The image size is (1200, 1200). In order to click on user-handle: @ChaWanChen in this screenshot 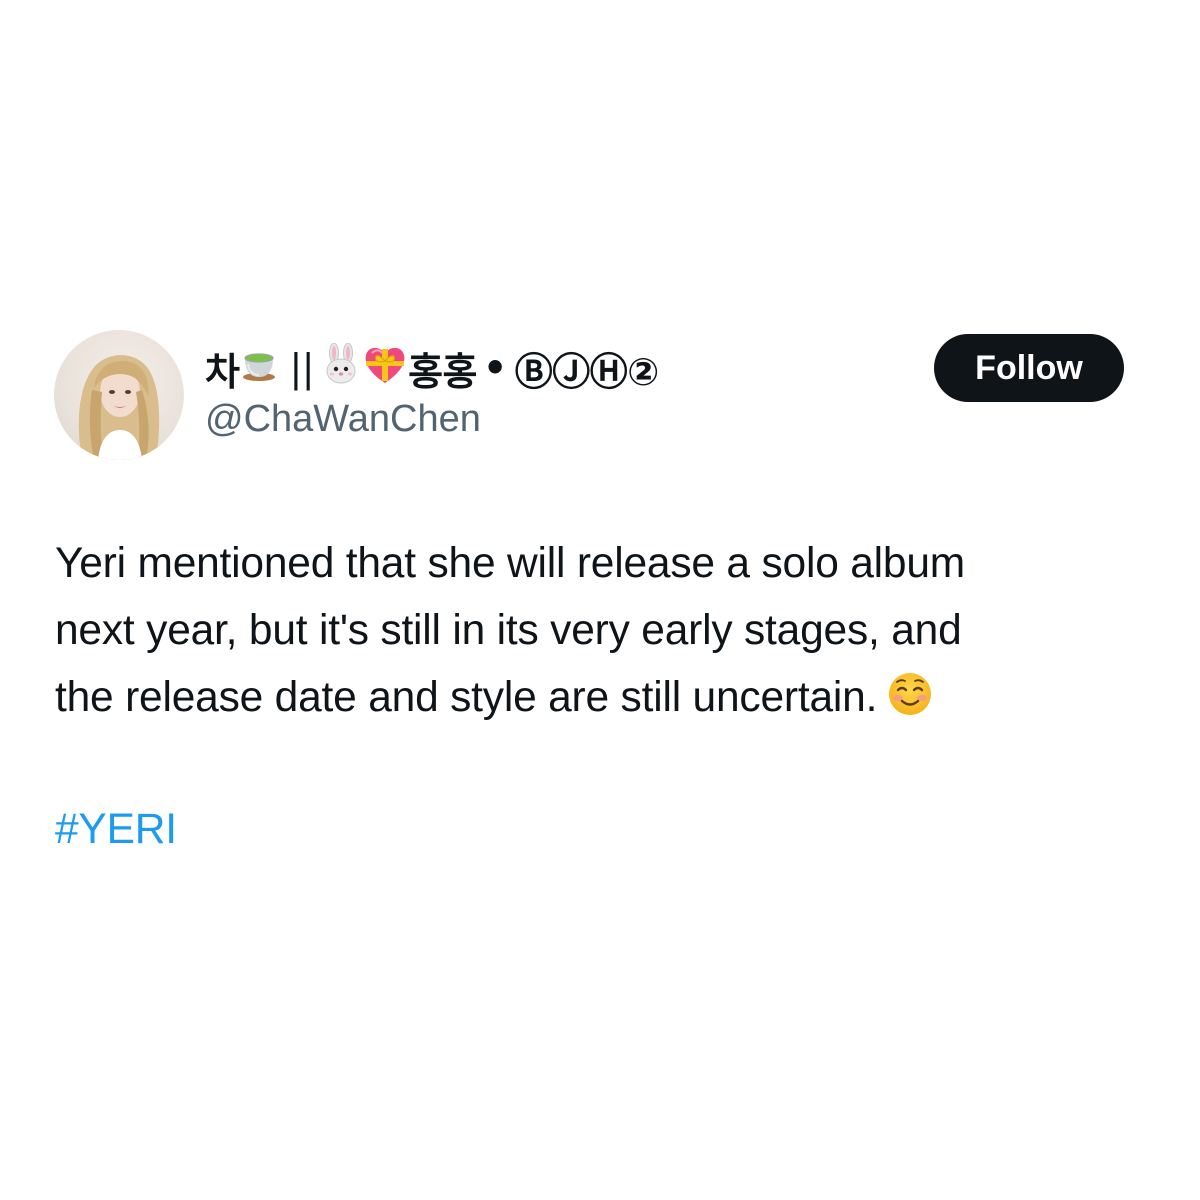, I will do `click(343, 419)`.